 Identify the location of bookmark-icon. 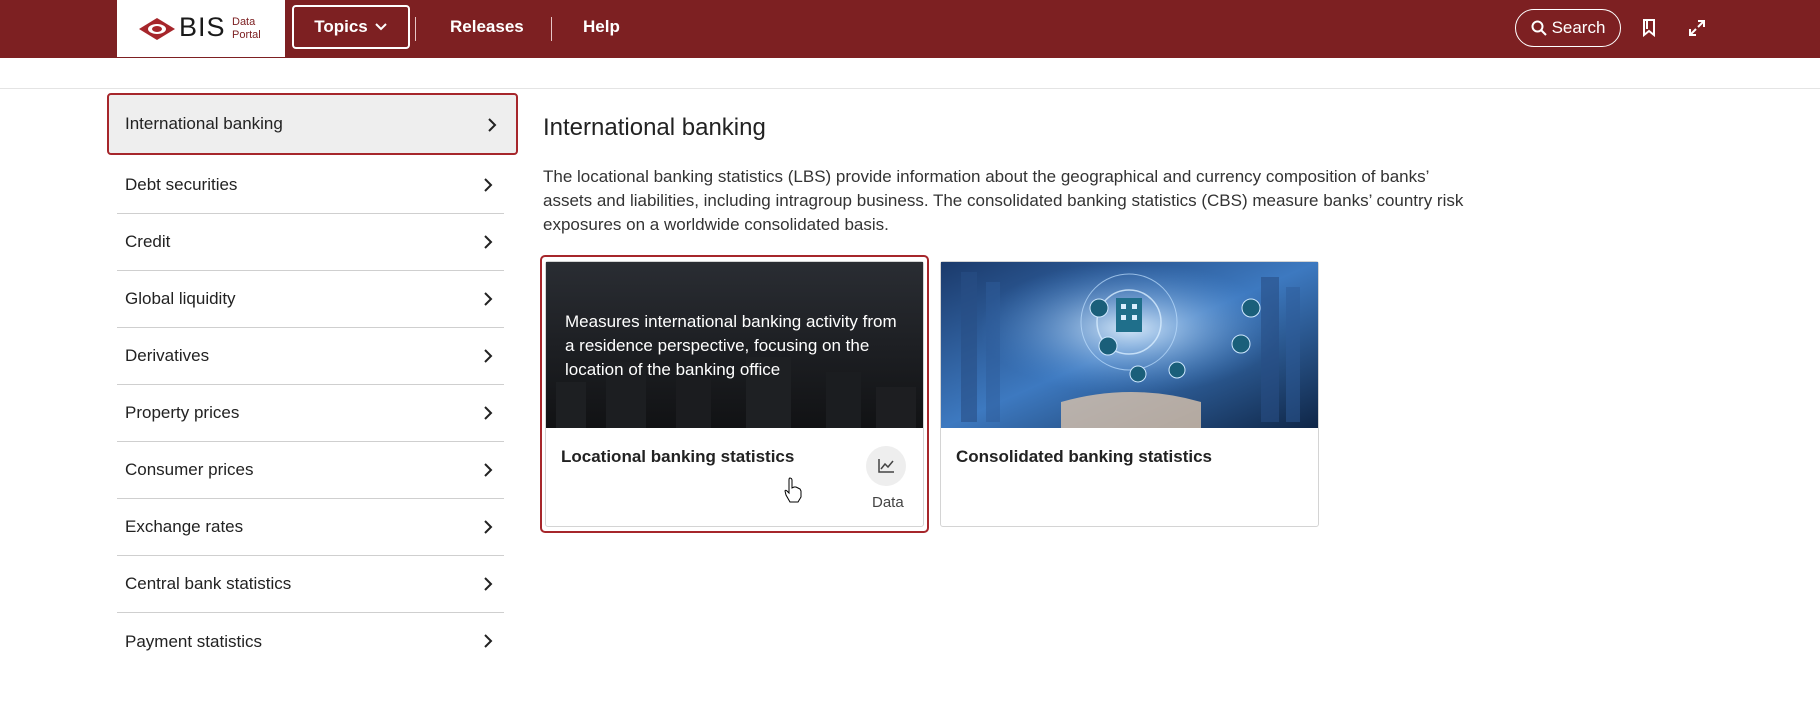
(1649, 28).